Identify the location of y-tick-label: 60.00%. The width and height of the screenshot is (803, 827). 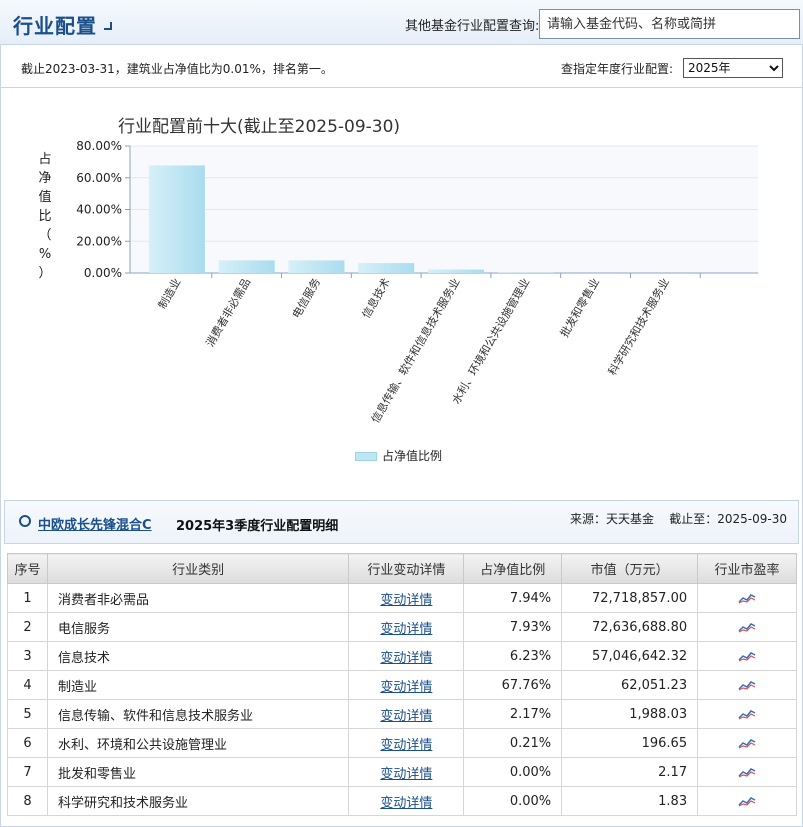
(99, 178).